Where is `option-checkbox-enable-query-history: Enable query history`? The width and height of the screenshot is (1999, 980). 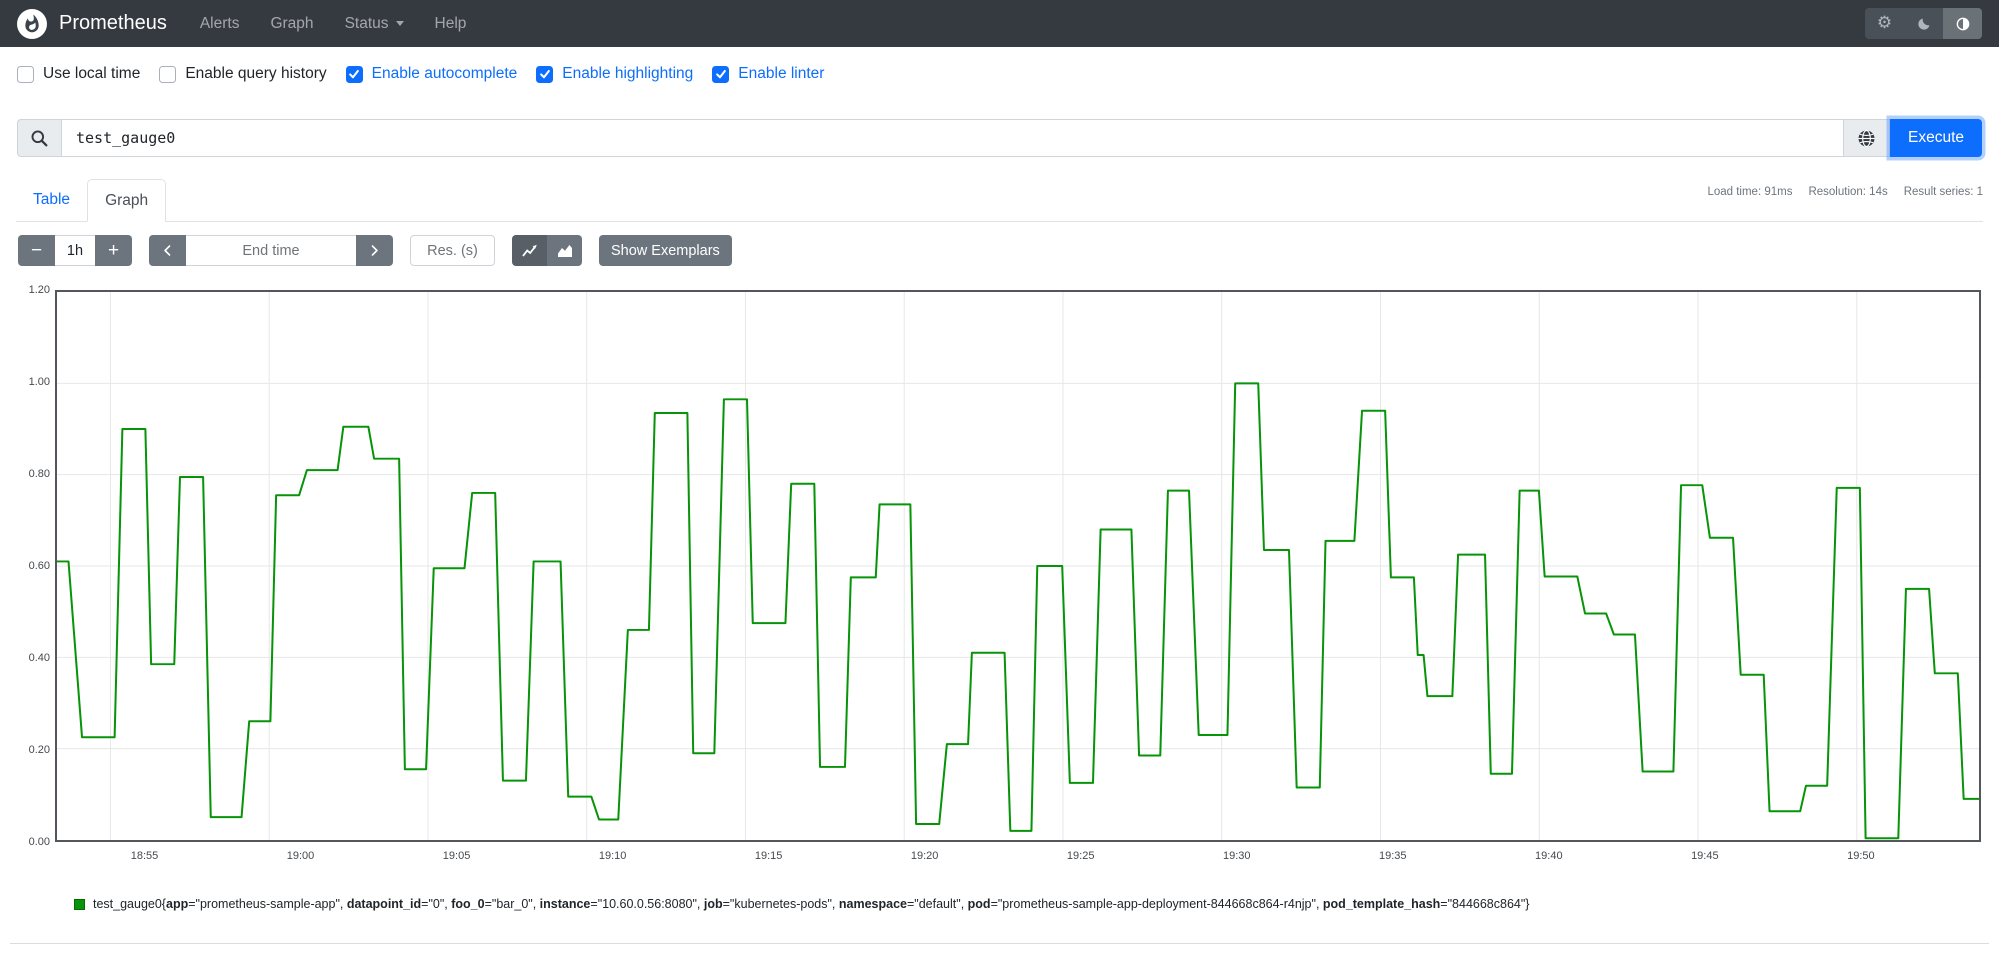 option-checkbox-enable-query-history: Enable query history is located at coordinates (243, 74).